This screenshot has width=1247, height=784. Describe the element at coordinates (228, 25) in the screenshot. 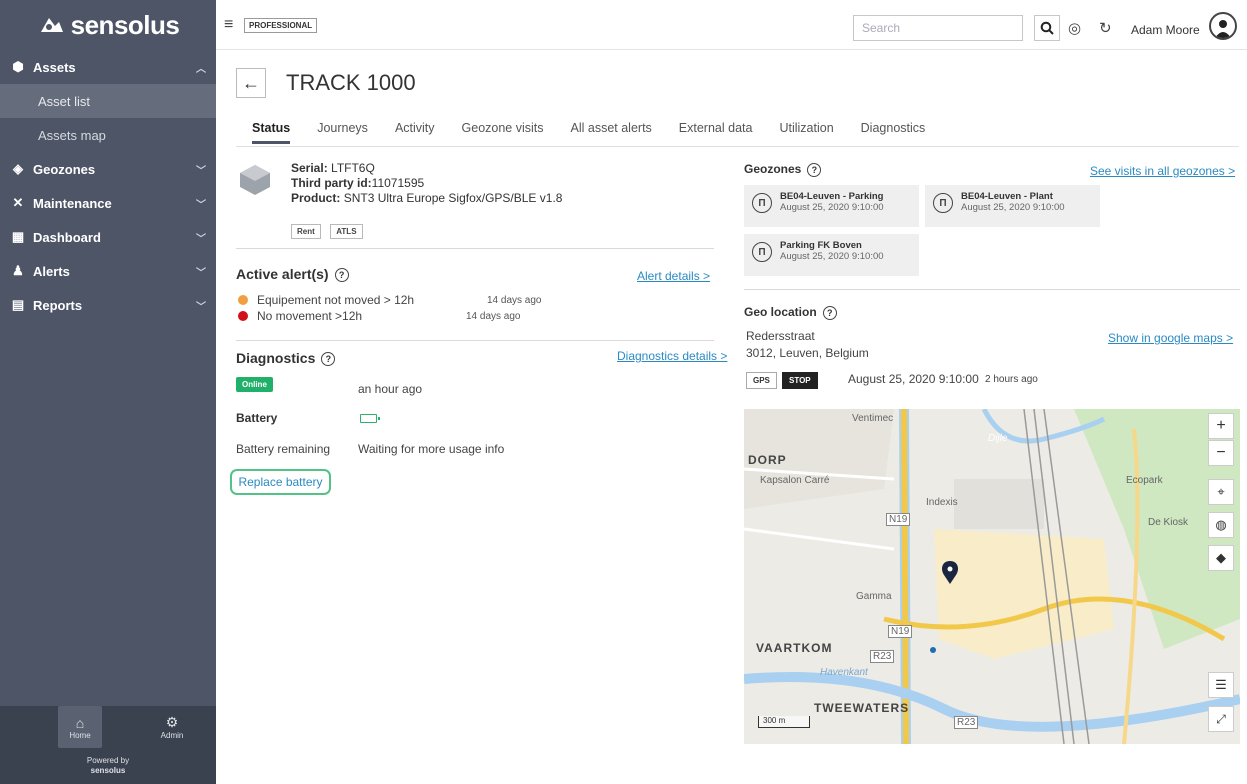

I see `hamburger-menu-icon: ≡` at that location.